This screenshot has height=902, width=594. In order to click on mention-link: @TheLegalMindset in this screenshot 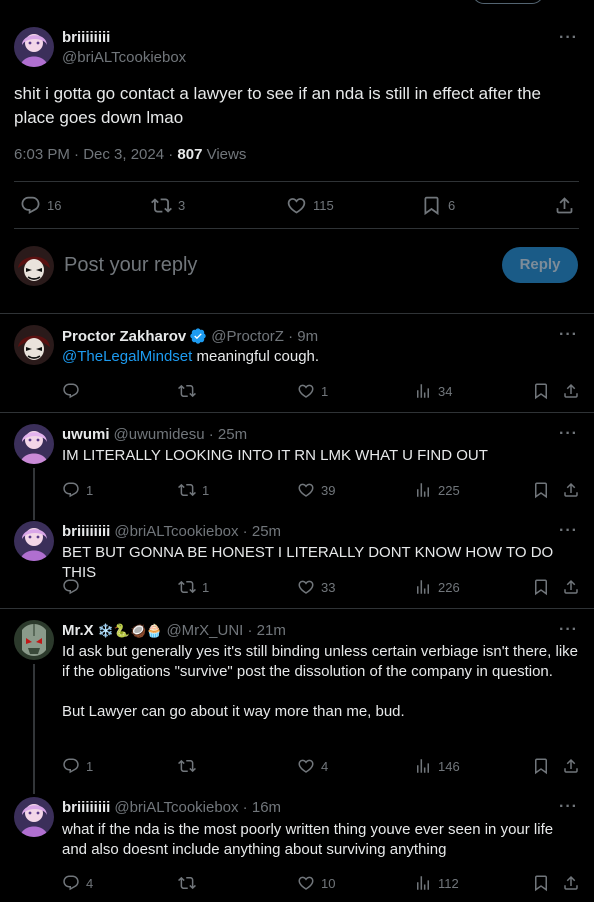, I will do `click(127, 356)`.